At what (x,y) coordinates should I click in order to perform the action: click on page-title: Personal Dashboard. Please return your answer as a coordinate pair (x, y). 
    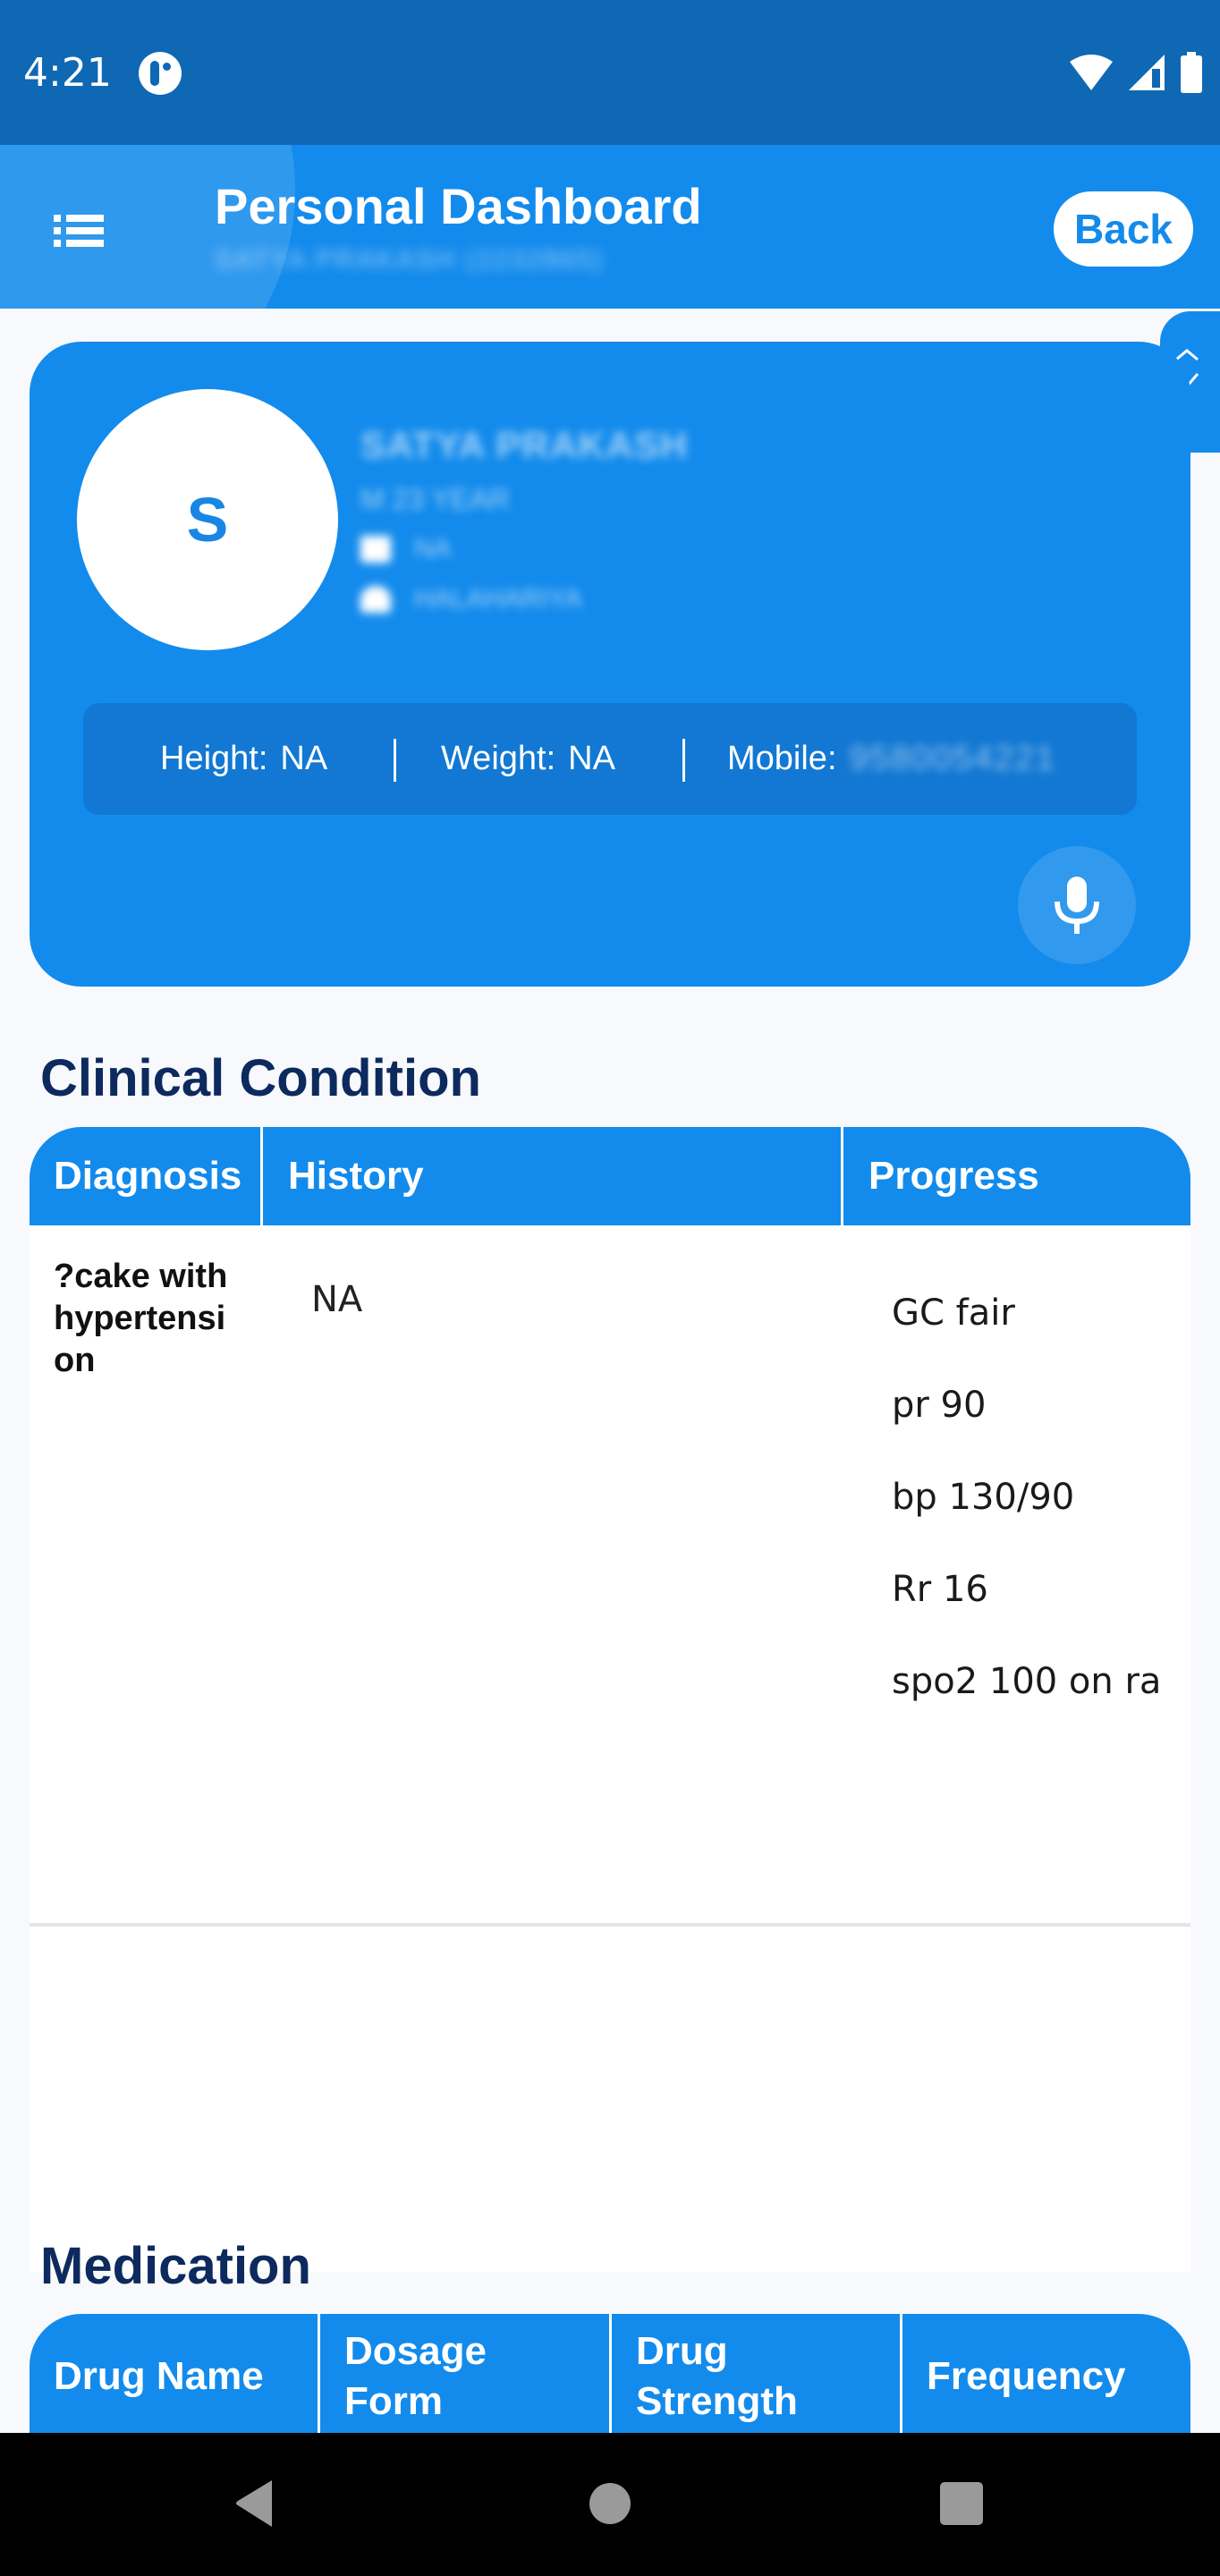
    Looking at the image, I should click on (458, 206).